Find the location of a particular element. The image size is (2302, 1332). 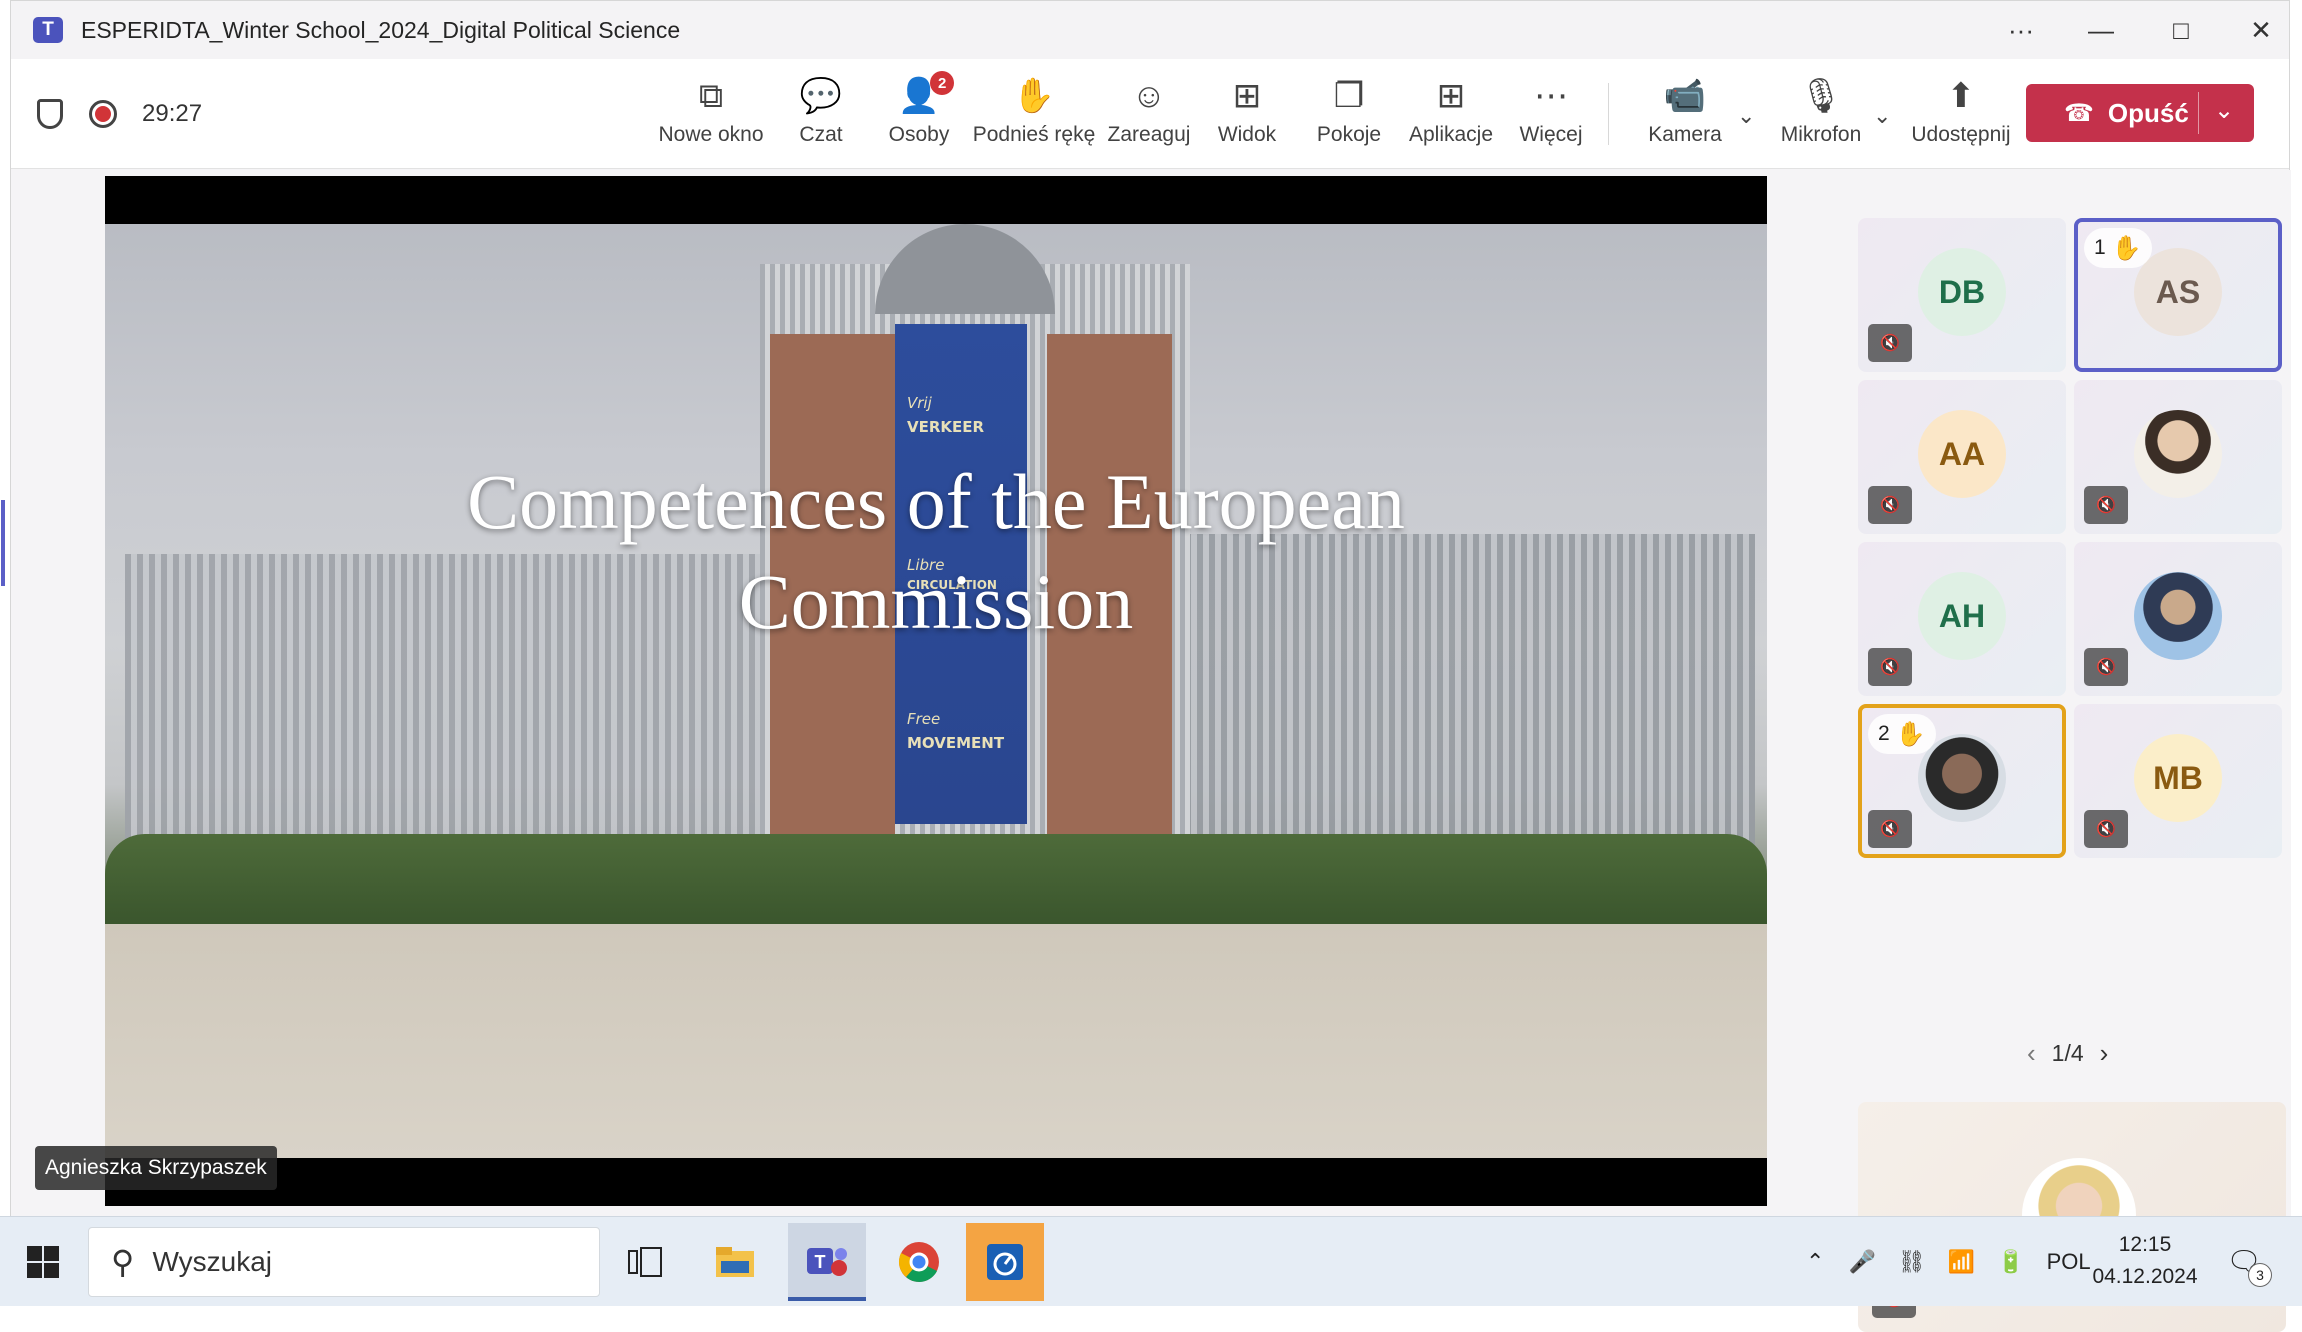

phone-hangup-icon: ☎ is located at coordinates (2079, 113).